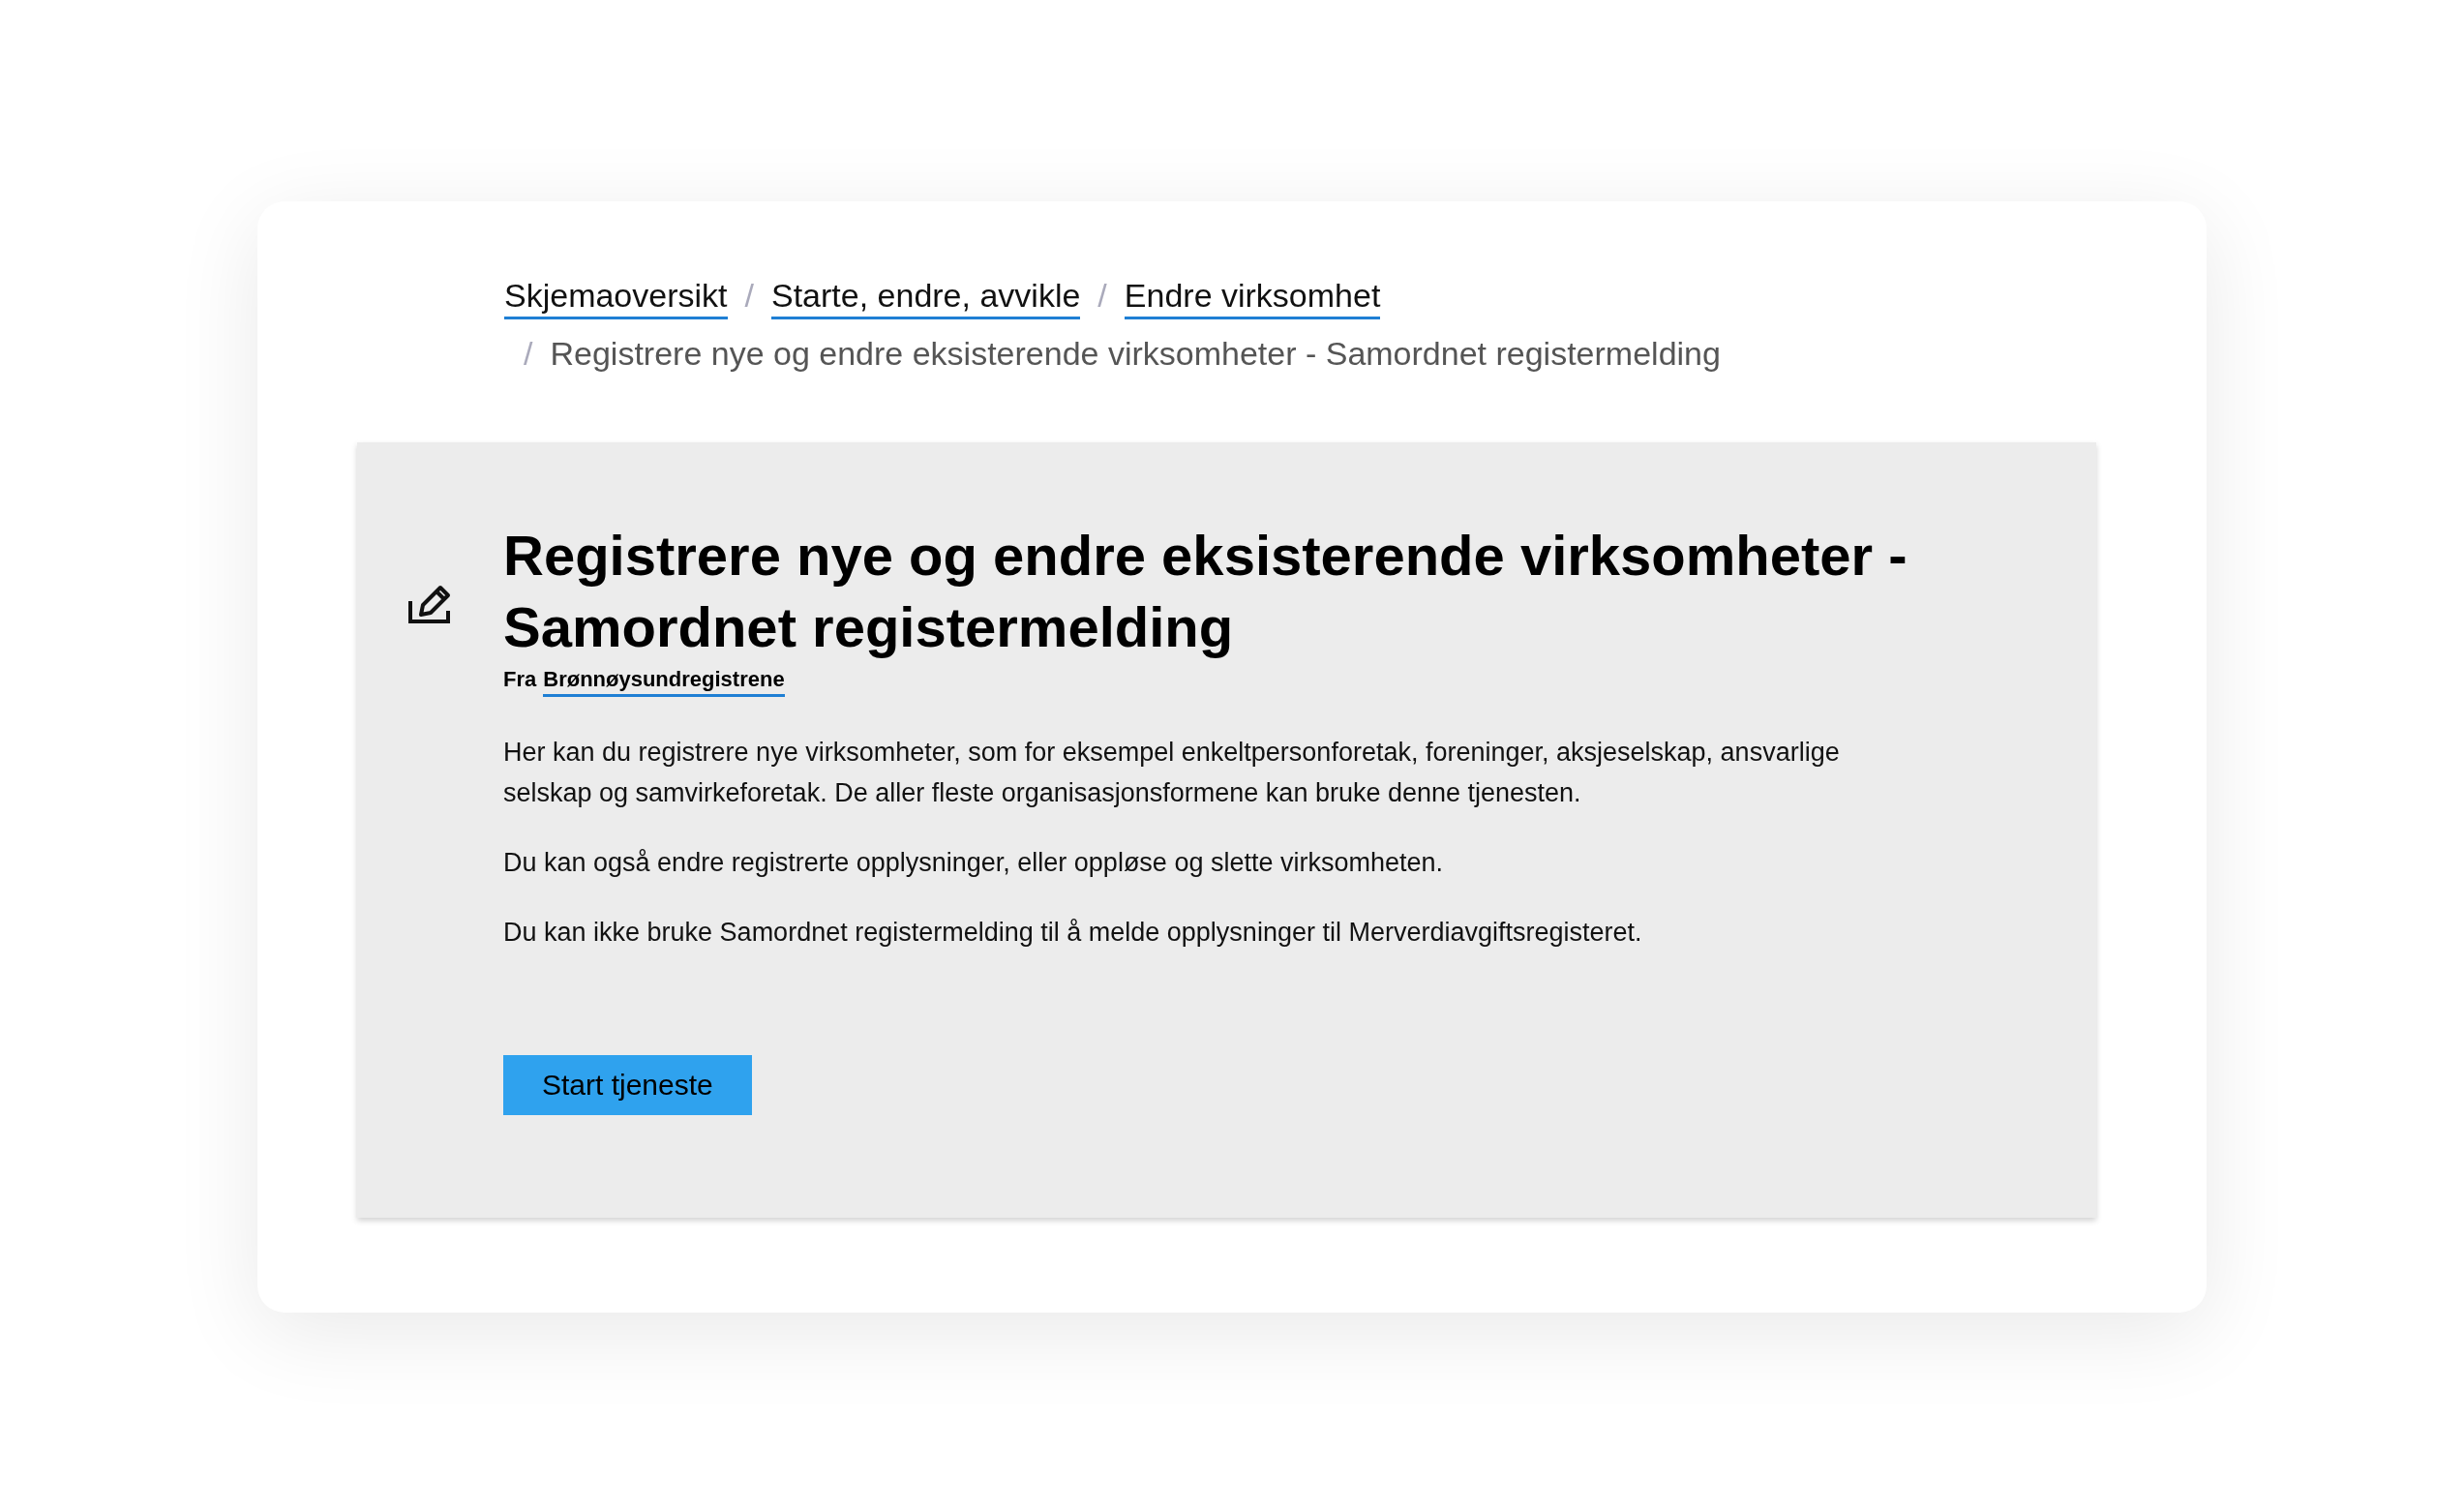 The height and width of the screenshot is (1512, 2464). I want to click on from-label: Fra, so click(520, 680).